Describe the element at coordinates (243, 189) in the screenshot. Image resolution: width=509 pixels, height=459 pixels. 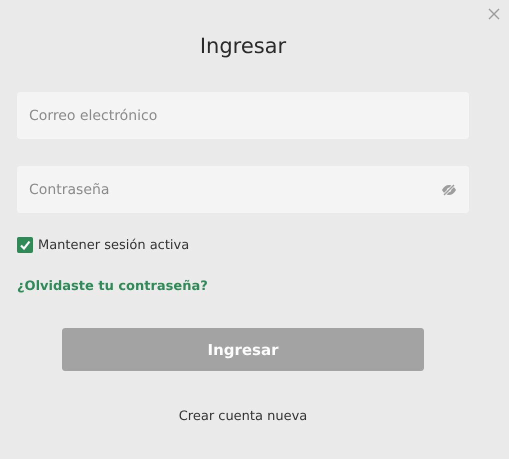
I see `password-field: Contraseña` at that location.